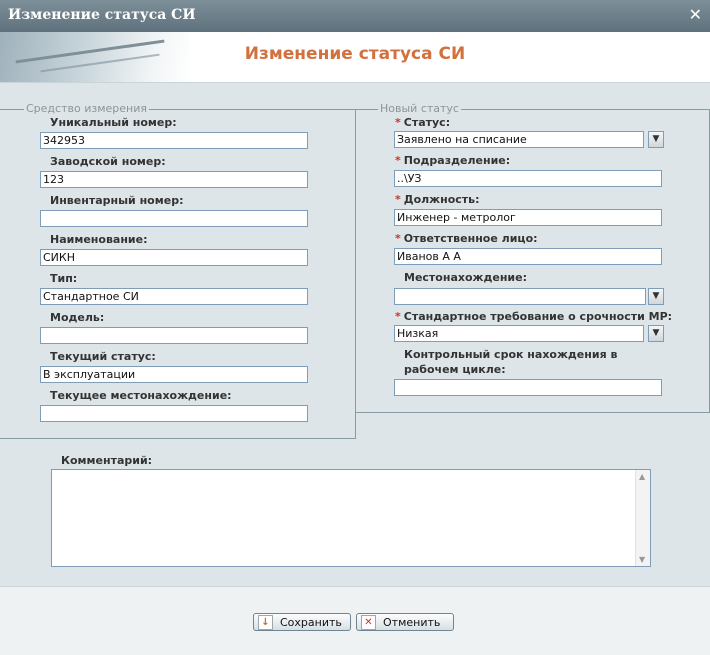 This screenshot has width=710, height=655. Describe the element at coordinates (453, 160) in the screenshot. I see `division-label: * Подразделение:` at that location.